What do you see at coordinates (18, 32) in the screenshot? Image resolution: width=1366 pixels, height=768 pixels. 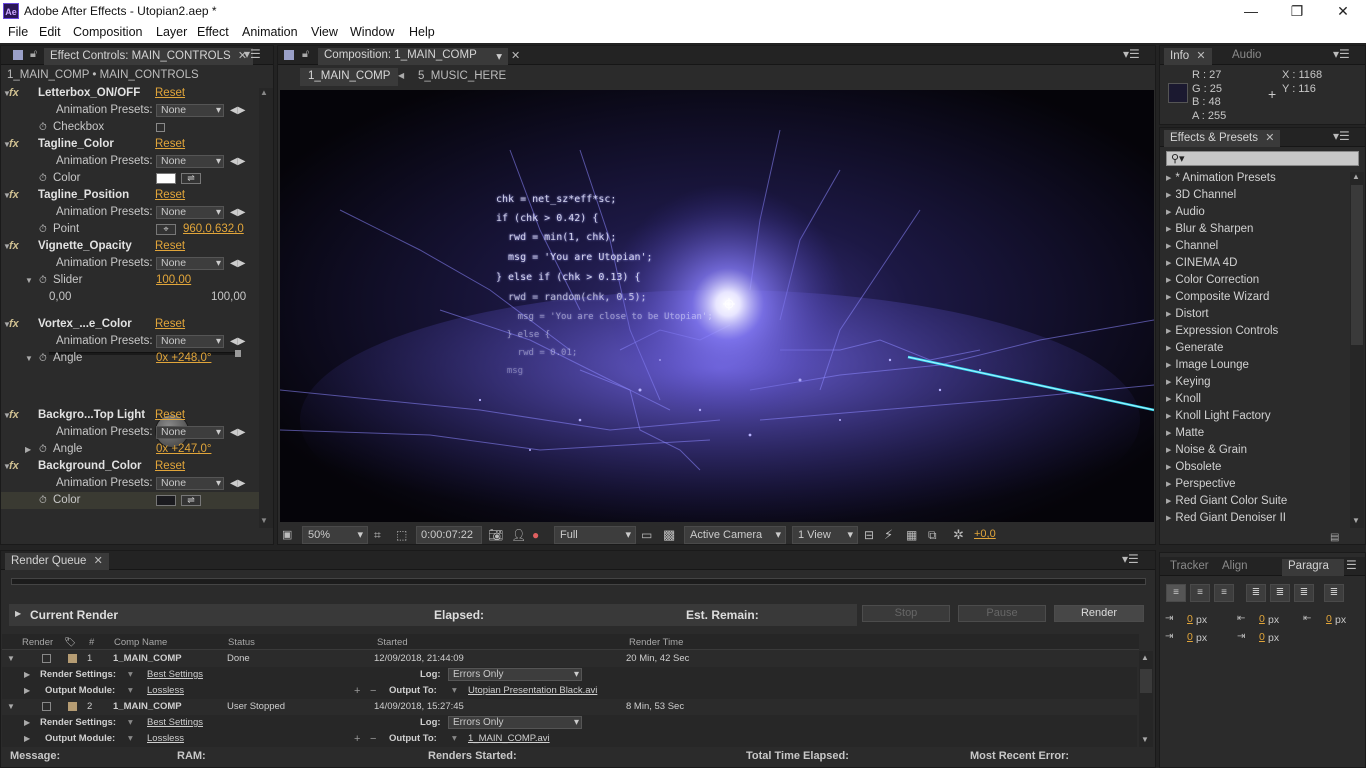 I see `menu-file: File` at bounding box center [18, 32].